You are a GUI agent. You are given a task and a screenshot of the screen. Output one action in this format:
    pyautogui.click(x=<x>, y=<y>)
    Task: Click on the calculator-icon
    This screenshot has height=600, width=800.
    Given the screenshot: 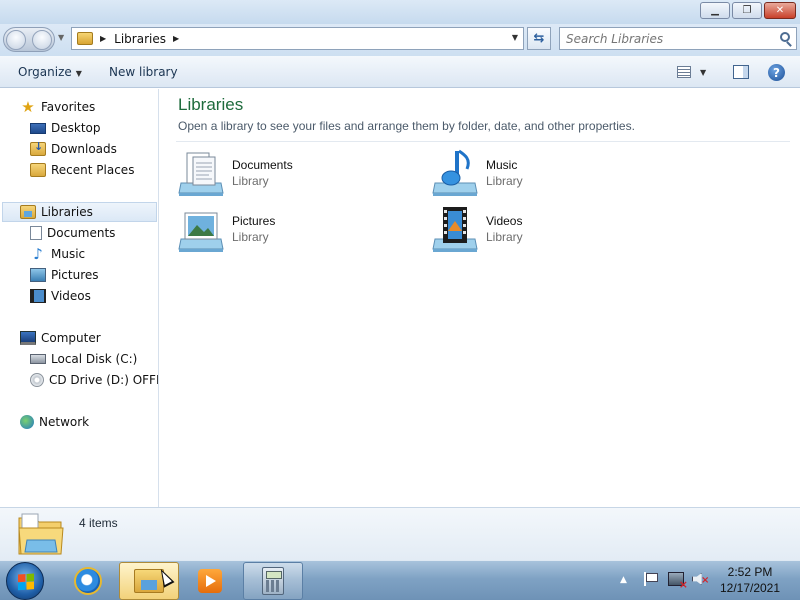 What is the action you would take?
    pyautogui.click(x=273, y=581)
    